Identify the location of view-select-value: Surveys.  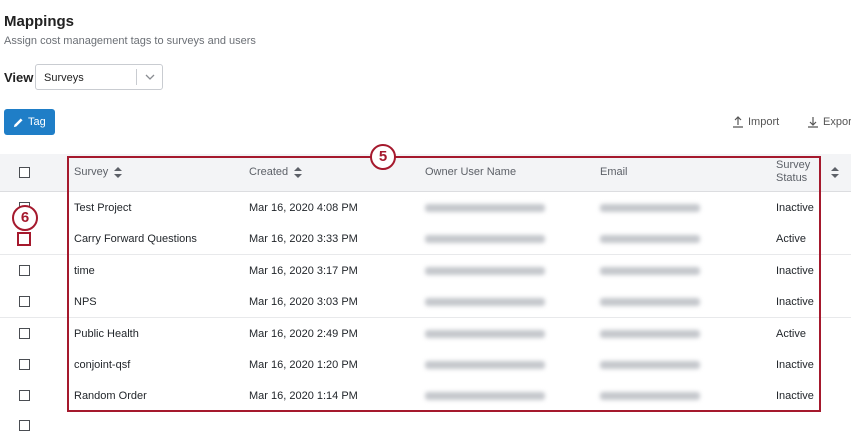
(64, 78).